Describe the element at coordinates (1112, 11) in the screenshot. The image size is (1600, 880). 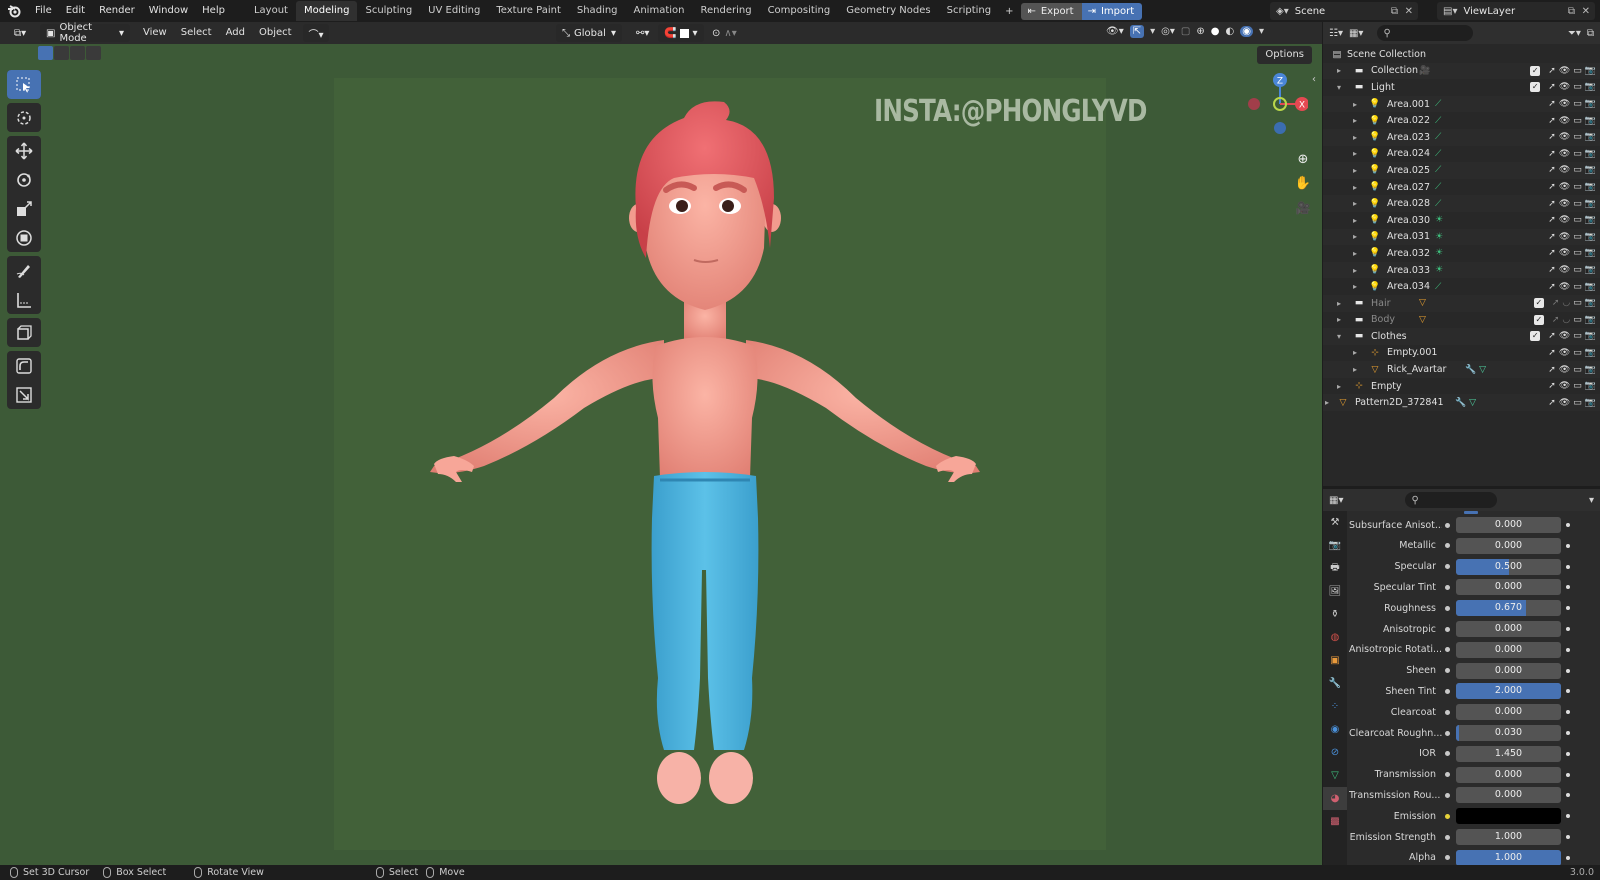
I see `import-button: ⇥ Import` at that location.